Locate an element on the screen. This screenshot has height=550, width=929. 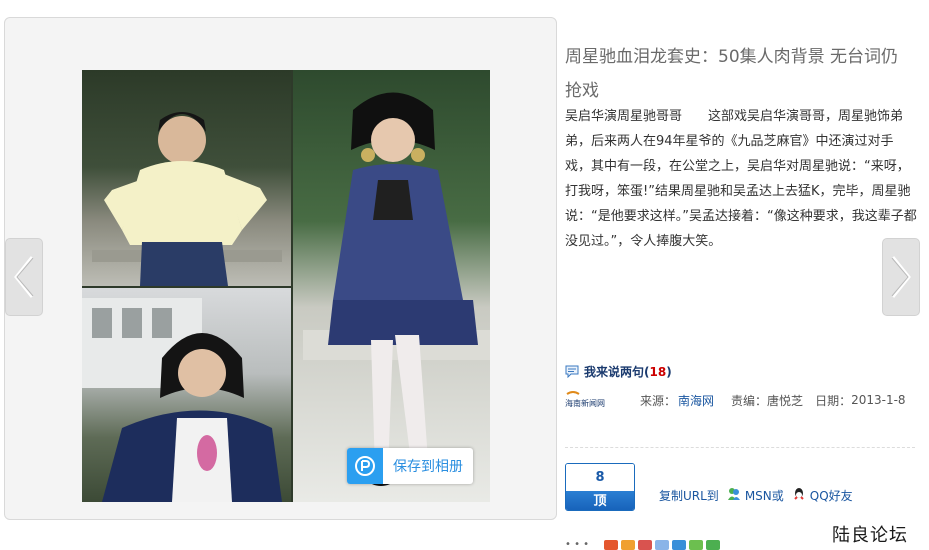
qq-icon is located at coordinates (799, 495).